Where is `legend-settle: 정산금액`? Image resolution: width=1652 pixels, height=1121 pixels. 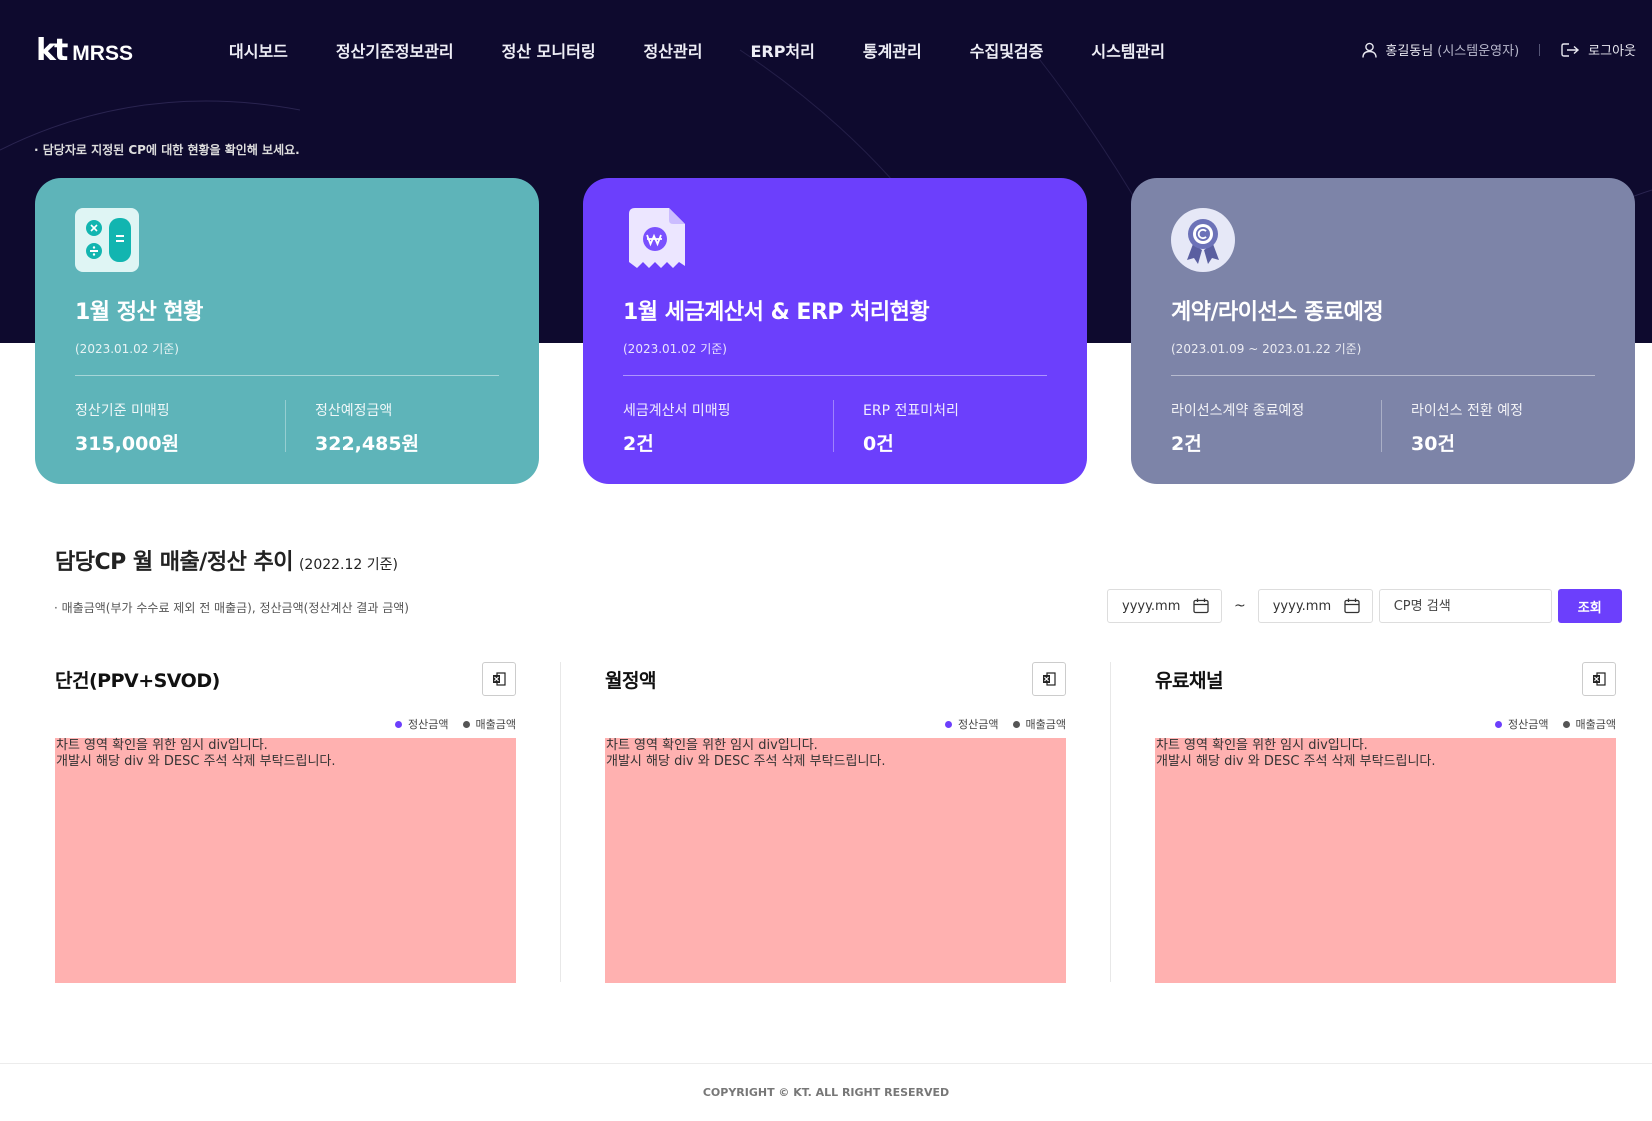
legend-settle: 정산금액 is located at coordinates (1522, 724).